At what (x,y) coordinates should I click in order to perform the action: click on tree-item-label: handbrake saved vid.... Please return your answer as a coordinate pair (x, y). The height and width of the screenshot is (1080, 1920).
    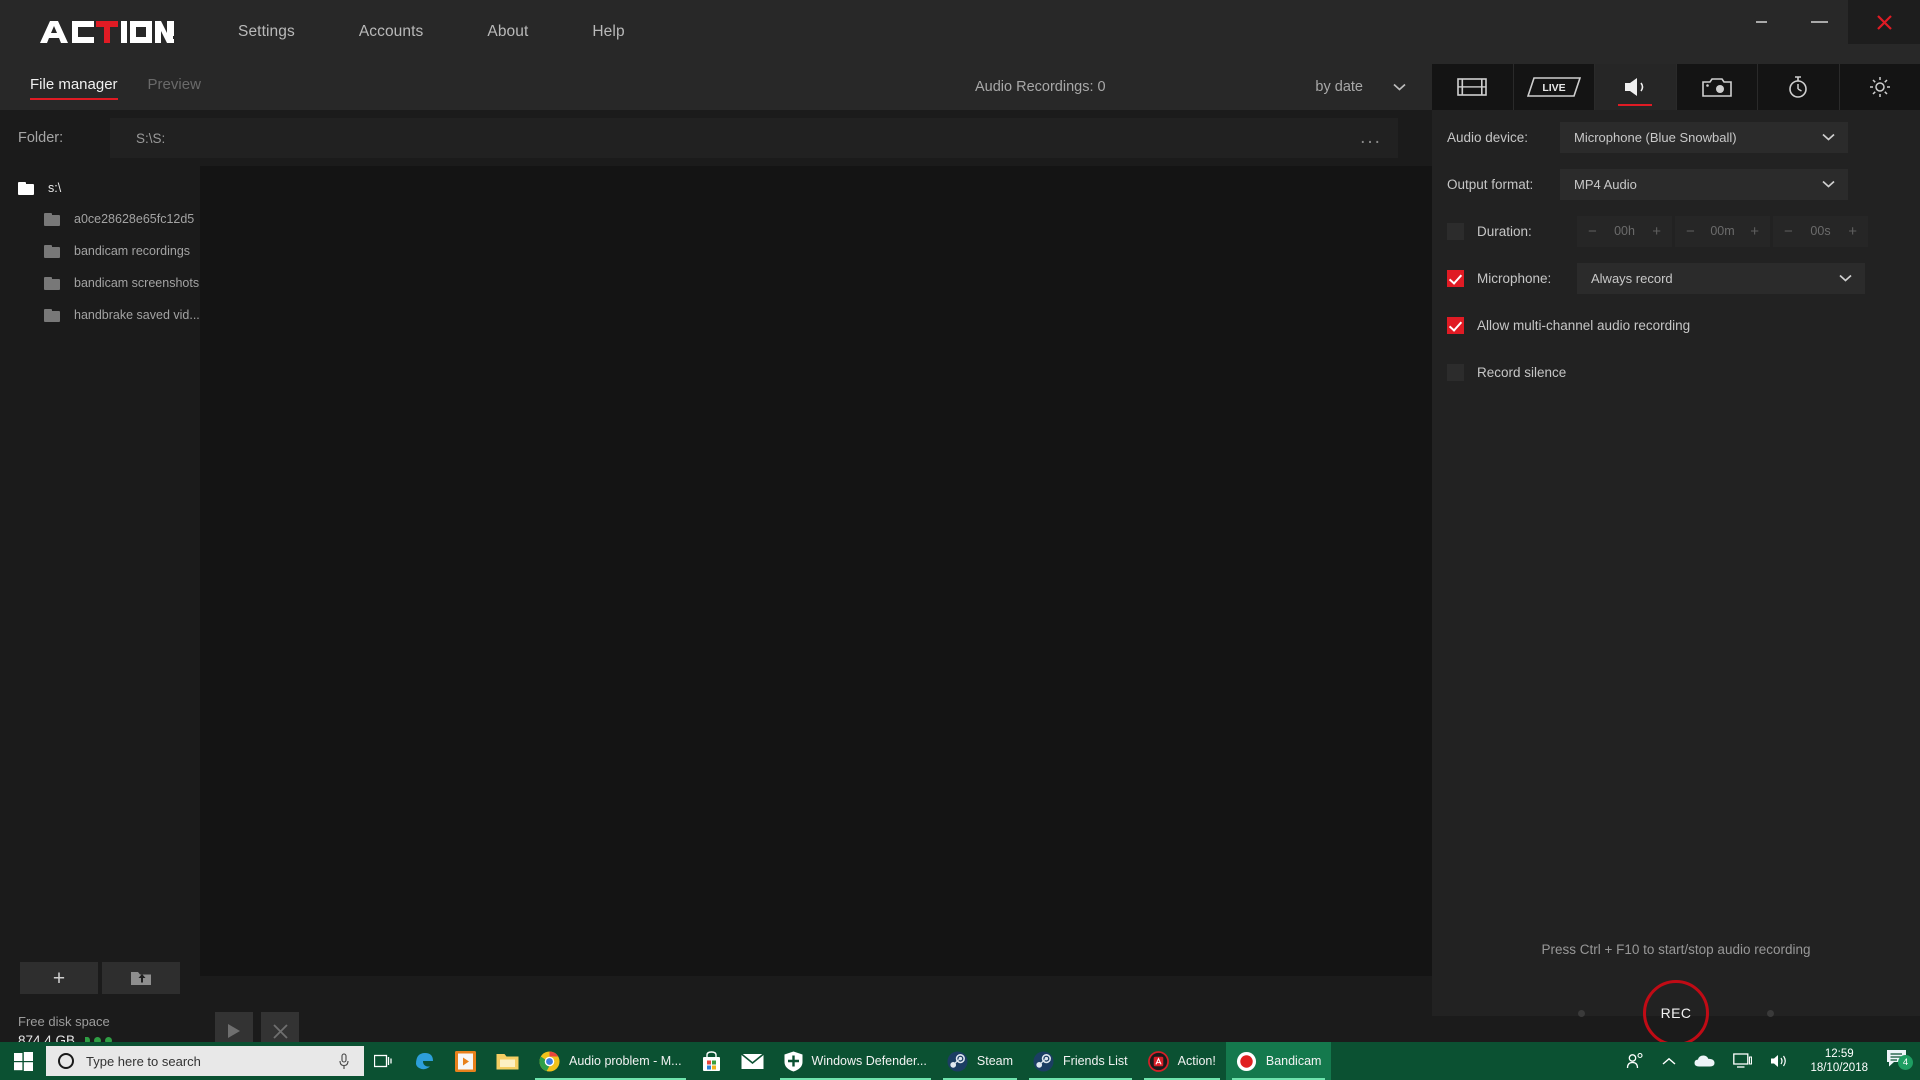
    Looking at the image, I should click on (137, 315).